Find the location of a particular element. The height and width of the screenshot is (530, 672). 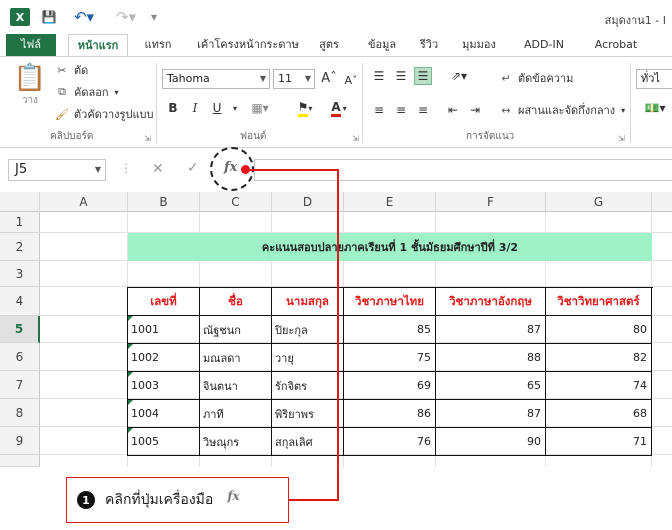

column-header: A is located at coordinates (84, 202).